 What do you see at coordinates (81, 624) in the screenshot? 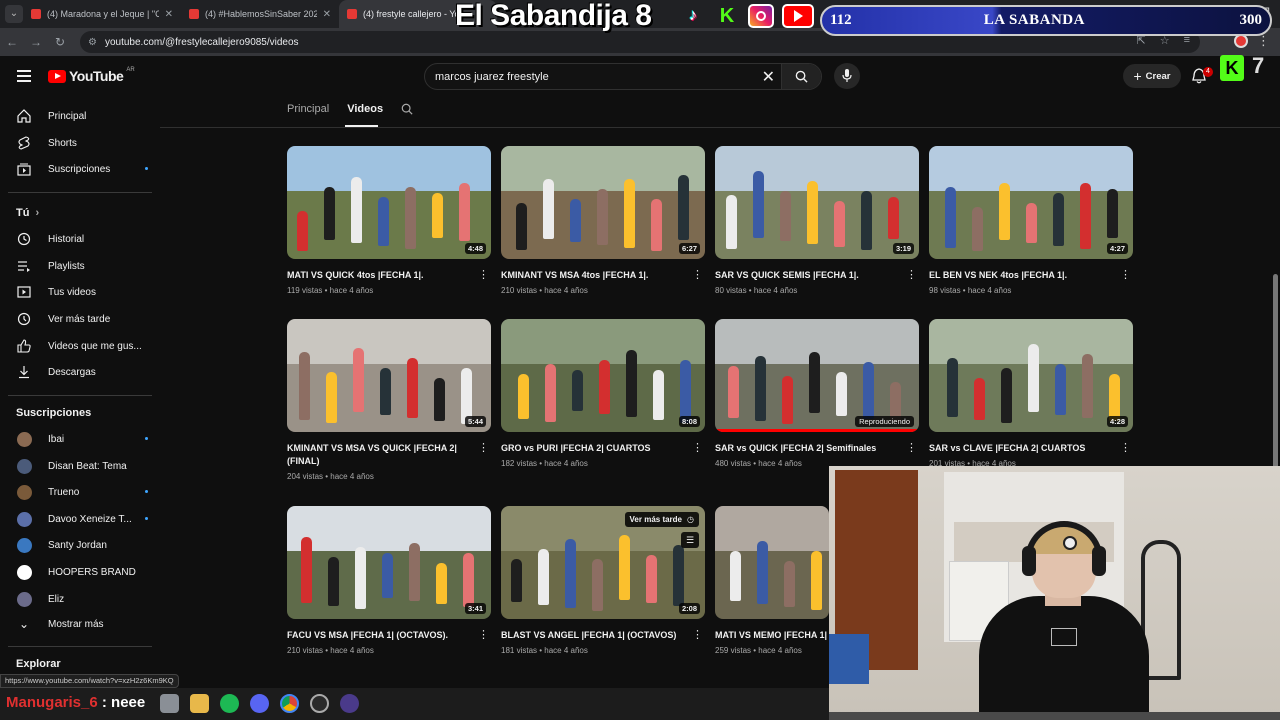
I see `sidebar-show-more: ⌄ Mostrar más` at bounding box center [81, 624].